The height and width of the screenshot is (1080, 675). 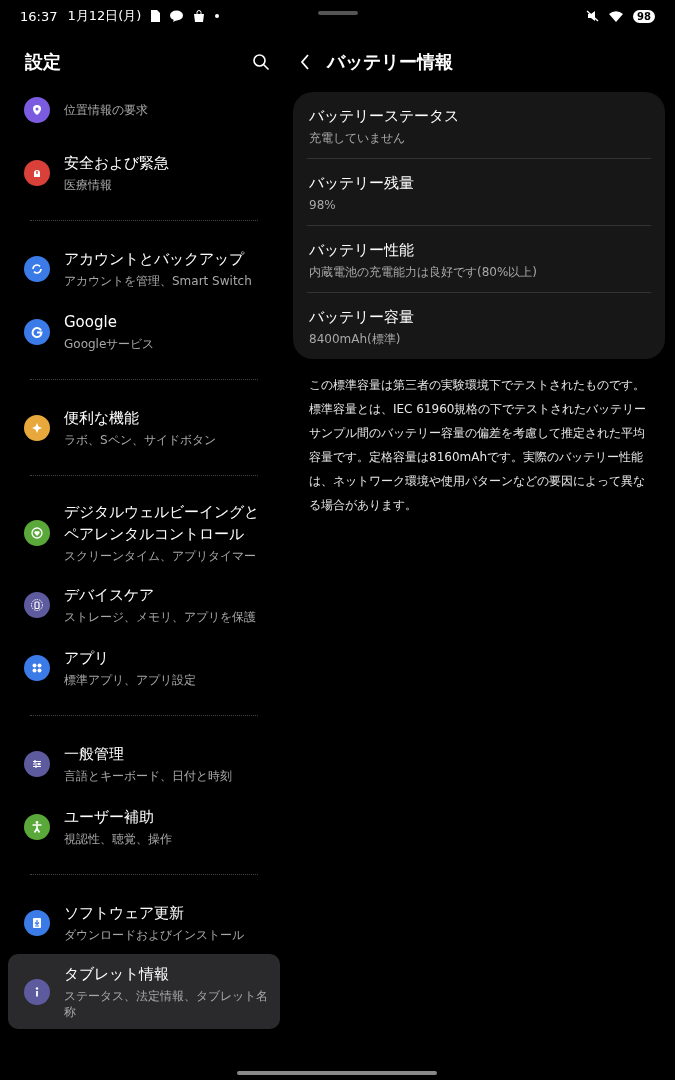 I want to click on row-title: バッテリーステータス, so click(x=384, y=116).